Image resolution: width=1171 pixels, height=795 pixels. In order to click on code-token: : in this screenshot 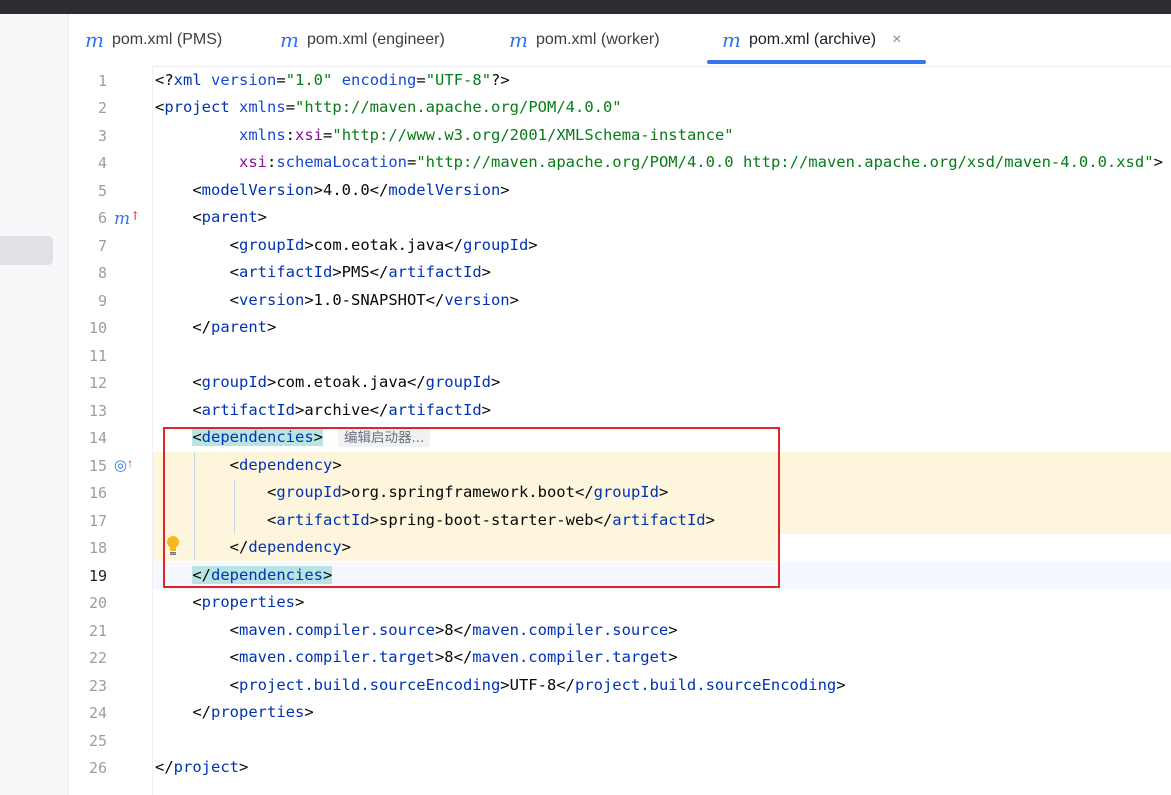, I will do `click(290, 135)`.